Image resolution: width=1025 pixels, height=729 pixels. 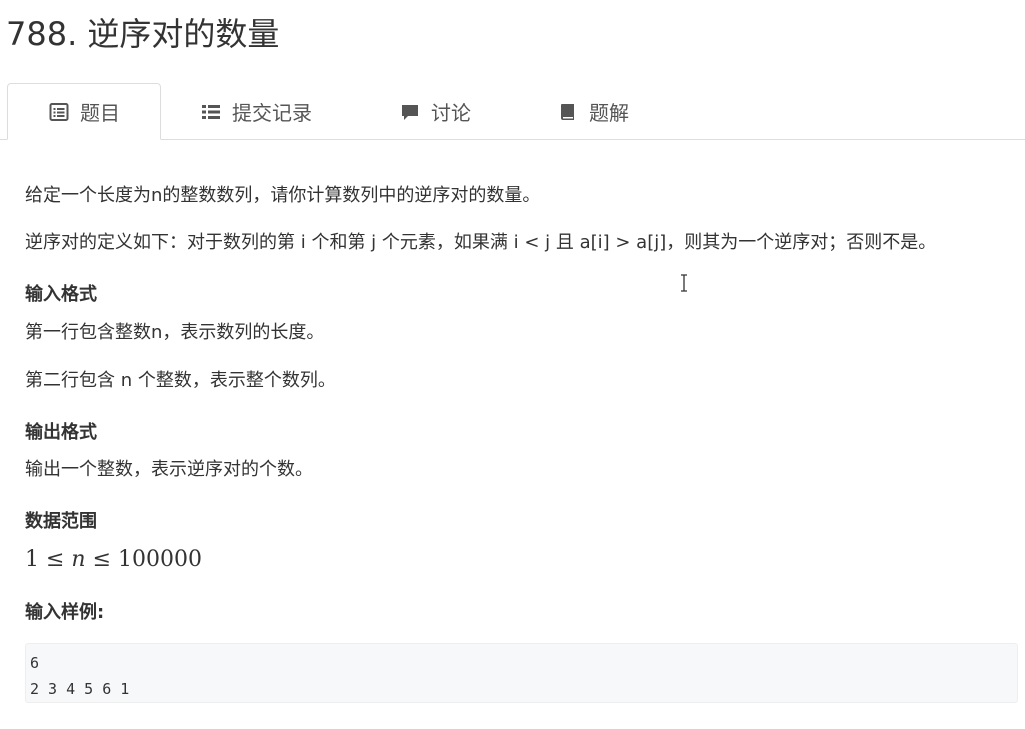 I want to click on input-format-line-1: 第一行包含整数n，表示数列的长度。, so click(x=175, y=332).